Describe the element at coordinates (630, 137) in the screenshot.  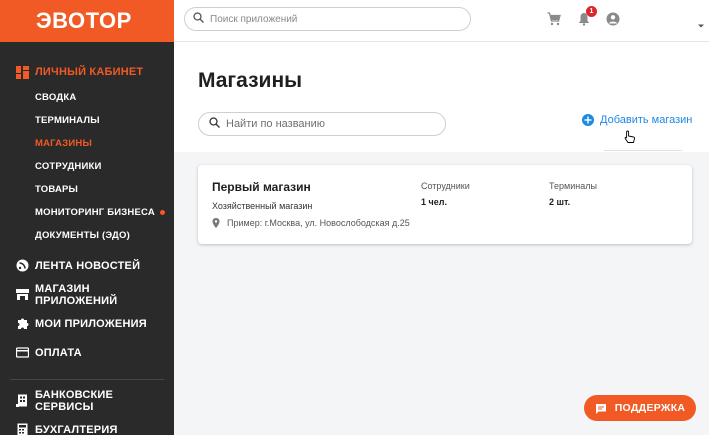
I see `pointer-cursor-icon` at that location.